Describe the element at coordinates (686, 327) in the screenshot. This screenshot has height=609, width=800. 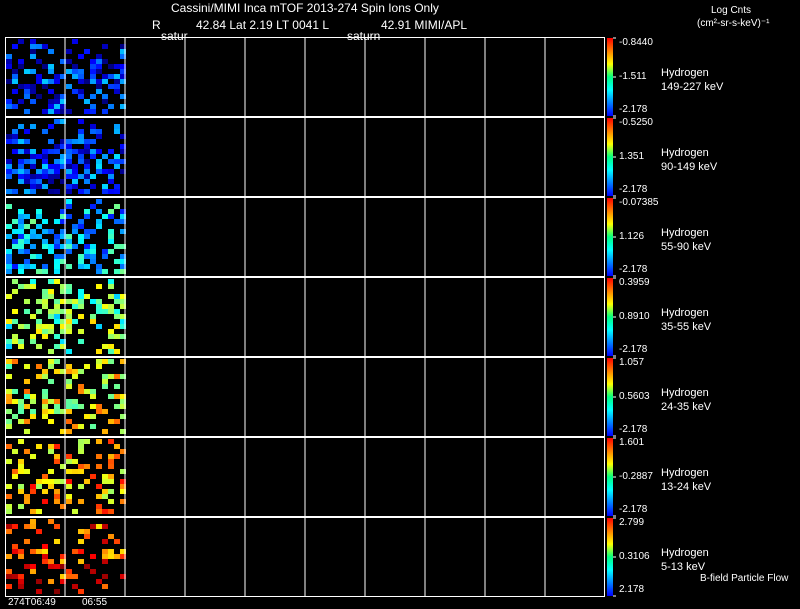
I see `energy-range-label: 35-55 keV` at that location.